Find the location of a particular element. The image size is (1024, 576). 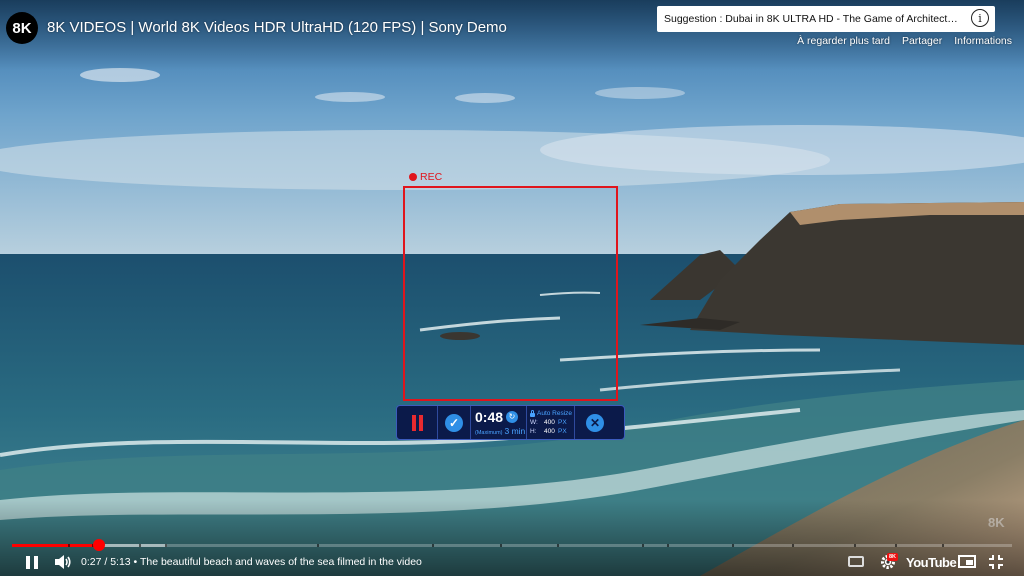

info-link: Informations is located at coordinates (983, 41).